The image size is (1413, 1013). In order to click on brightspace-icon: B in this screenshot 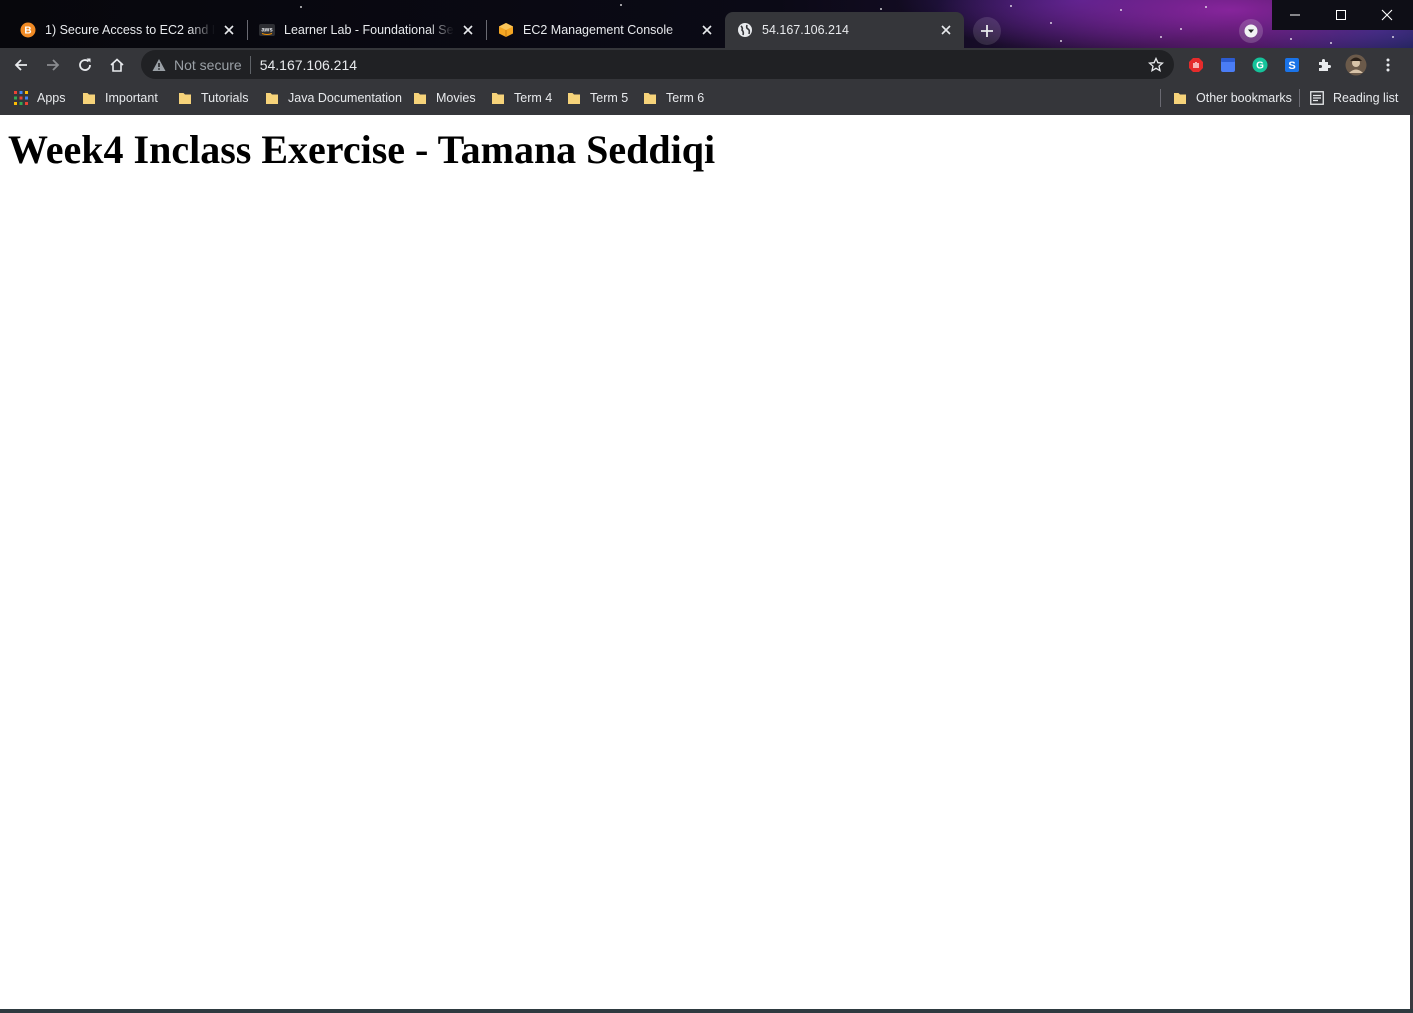, I will do `click(28, 30)`.